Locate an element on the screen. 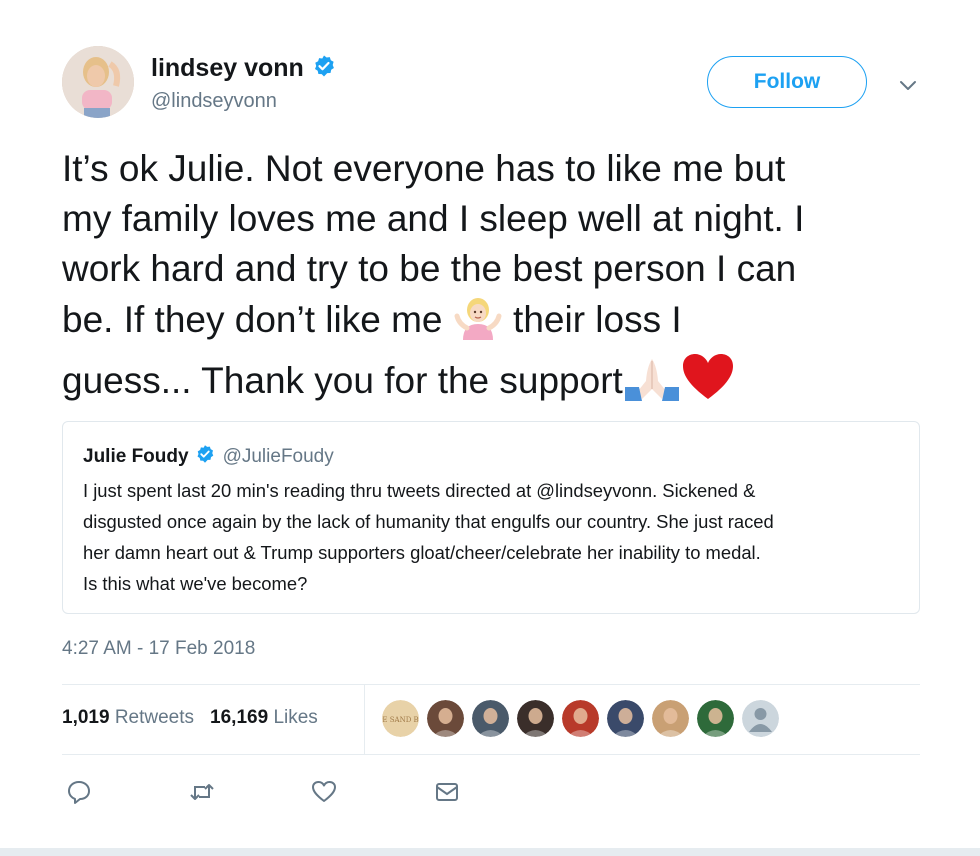  quoted-tweet-line: Is this what we've become? is located at coordinates (195, 583).